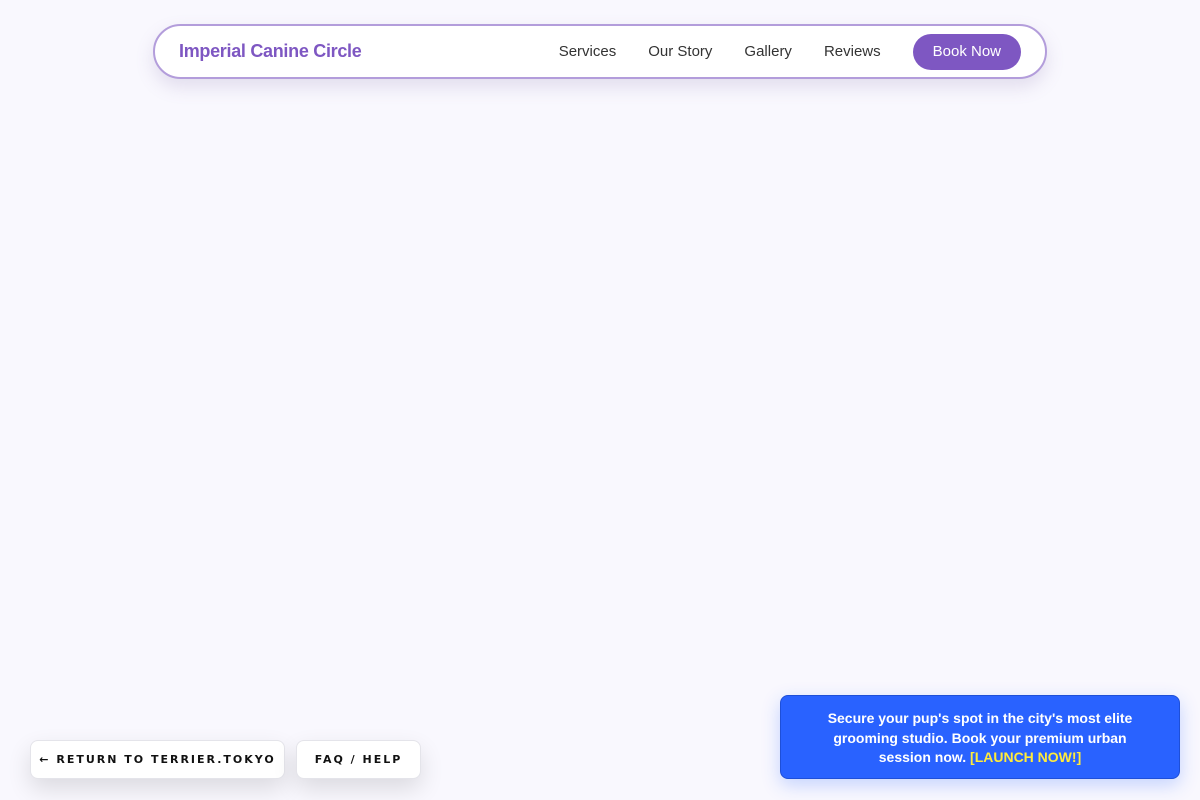 This screenshot has height=800, width=1200. I want to click on return-to-terrier-button: ← RETURN TO TERRIER.TOKYO, so click(157, 759).